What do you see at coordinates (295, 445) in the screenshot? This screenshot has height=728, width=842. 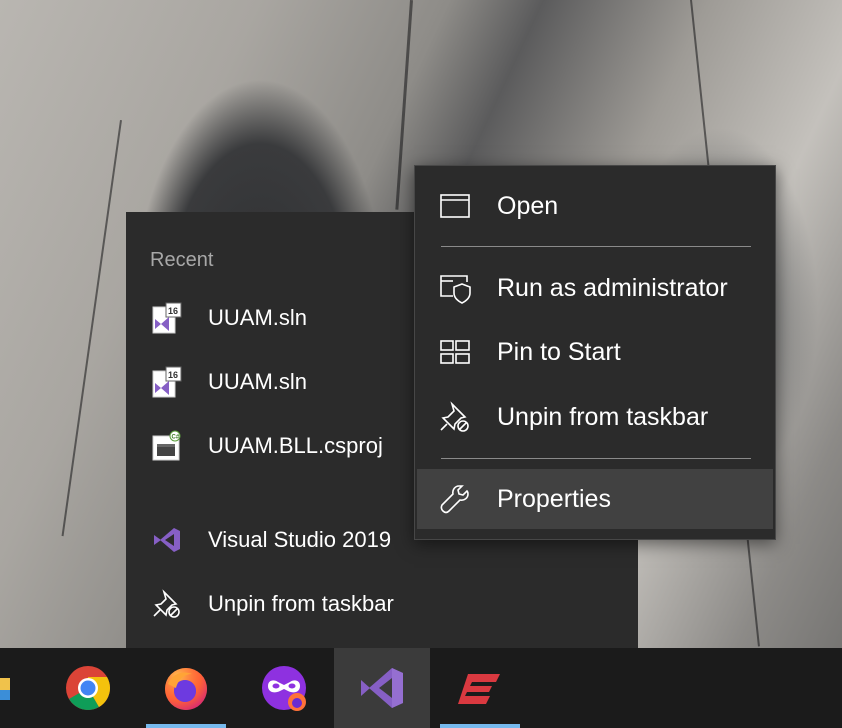 I see `jump-list-item-label: UUAM.BLL.csproj` at bounding box center [295, 445].